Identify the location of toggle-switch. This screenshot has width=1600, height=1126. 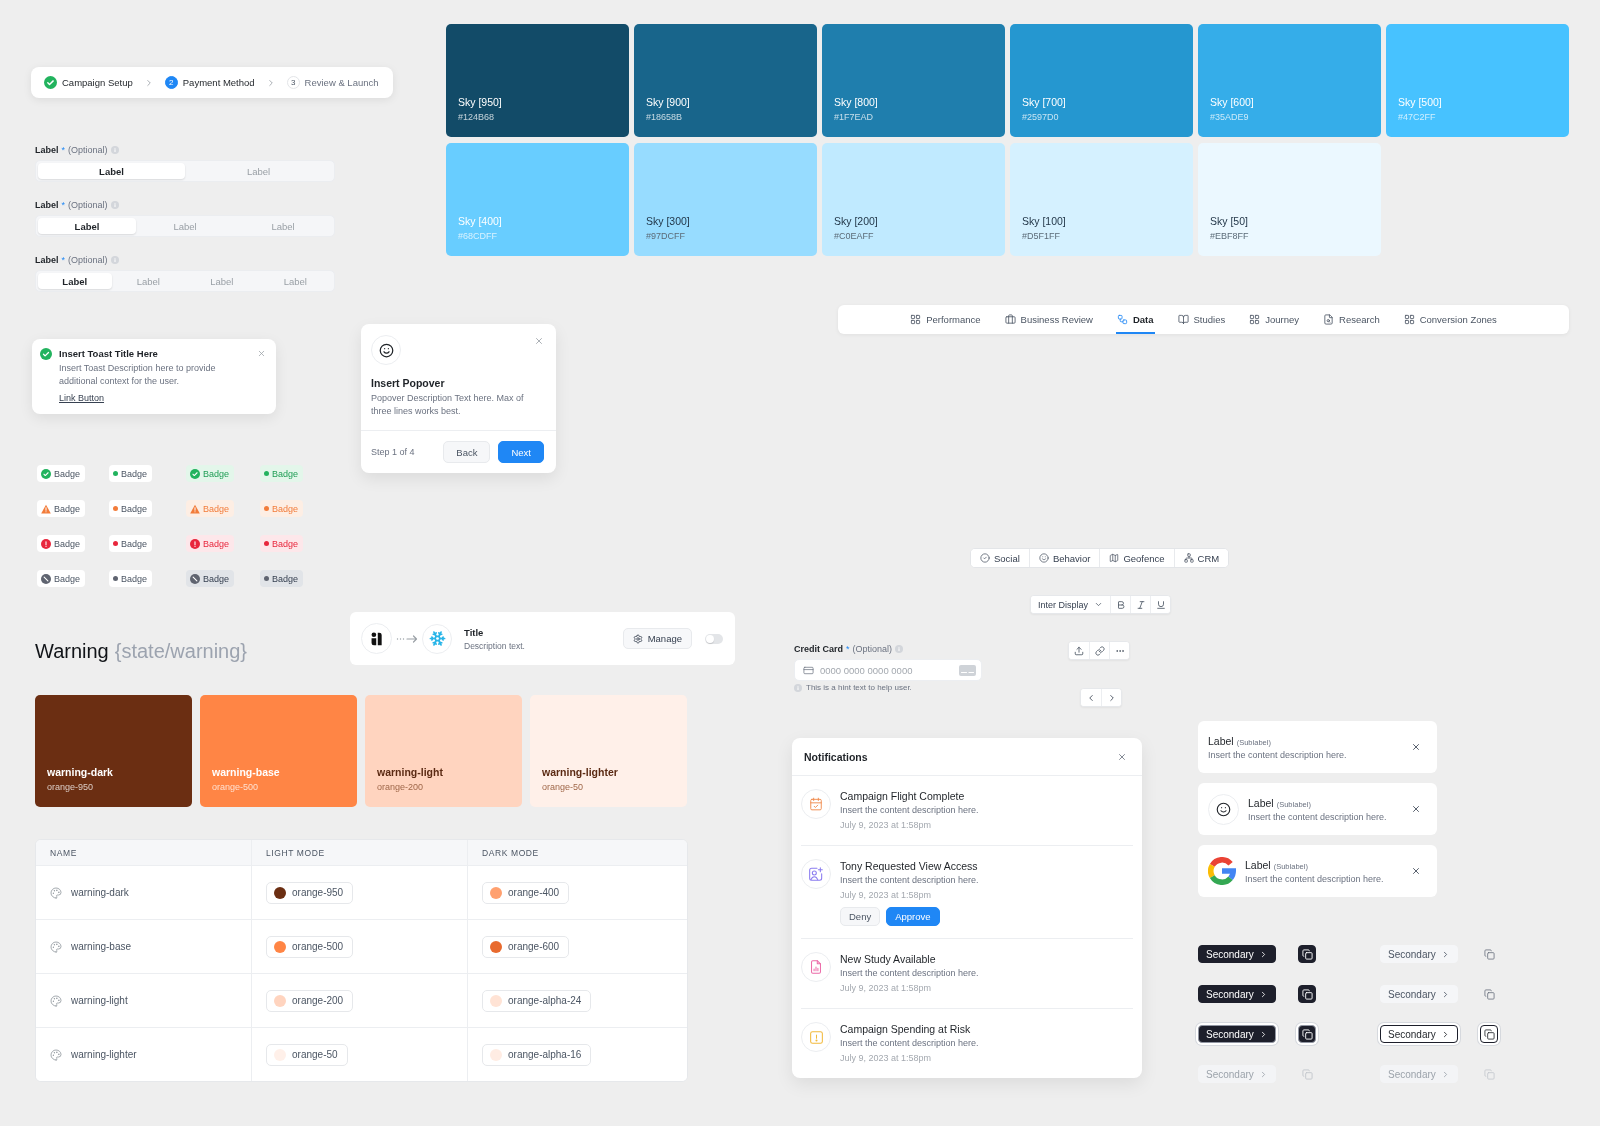
(714, 638).